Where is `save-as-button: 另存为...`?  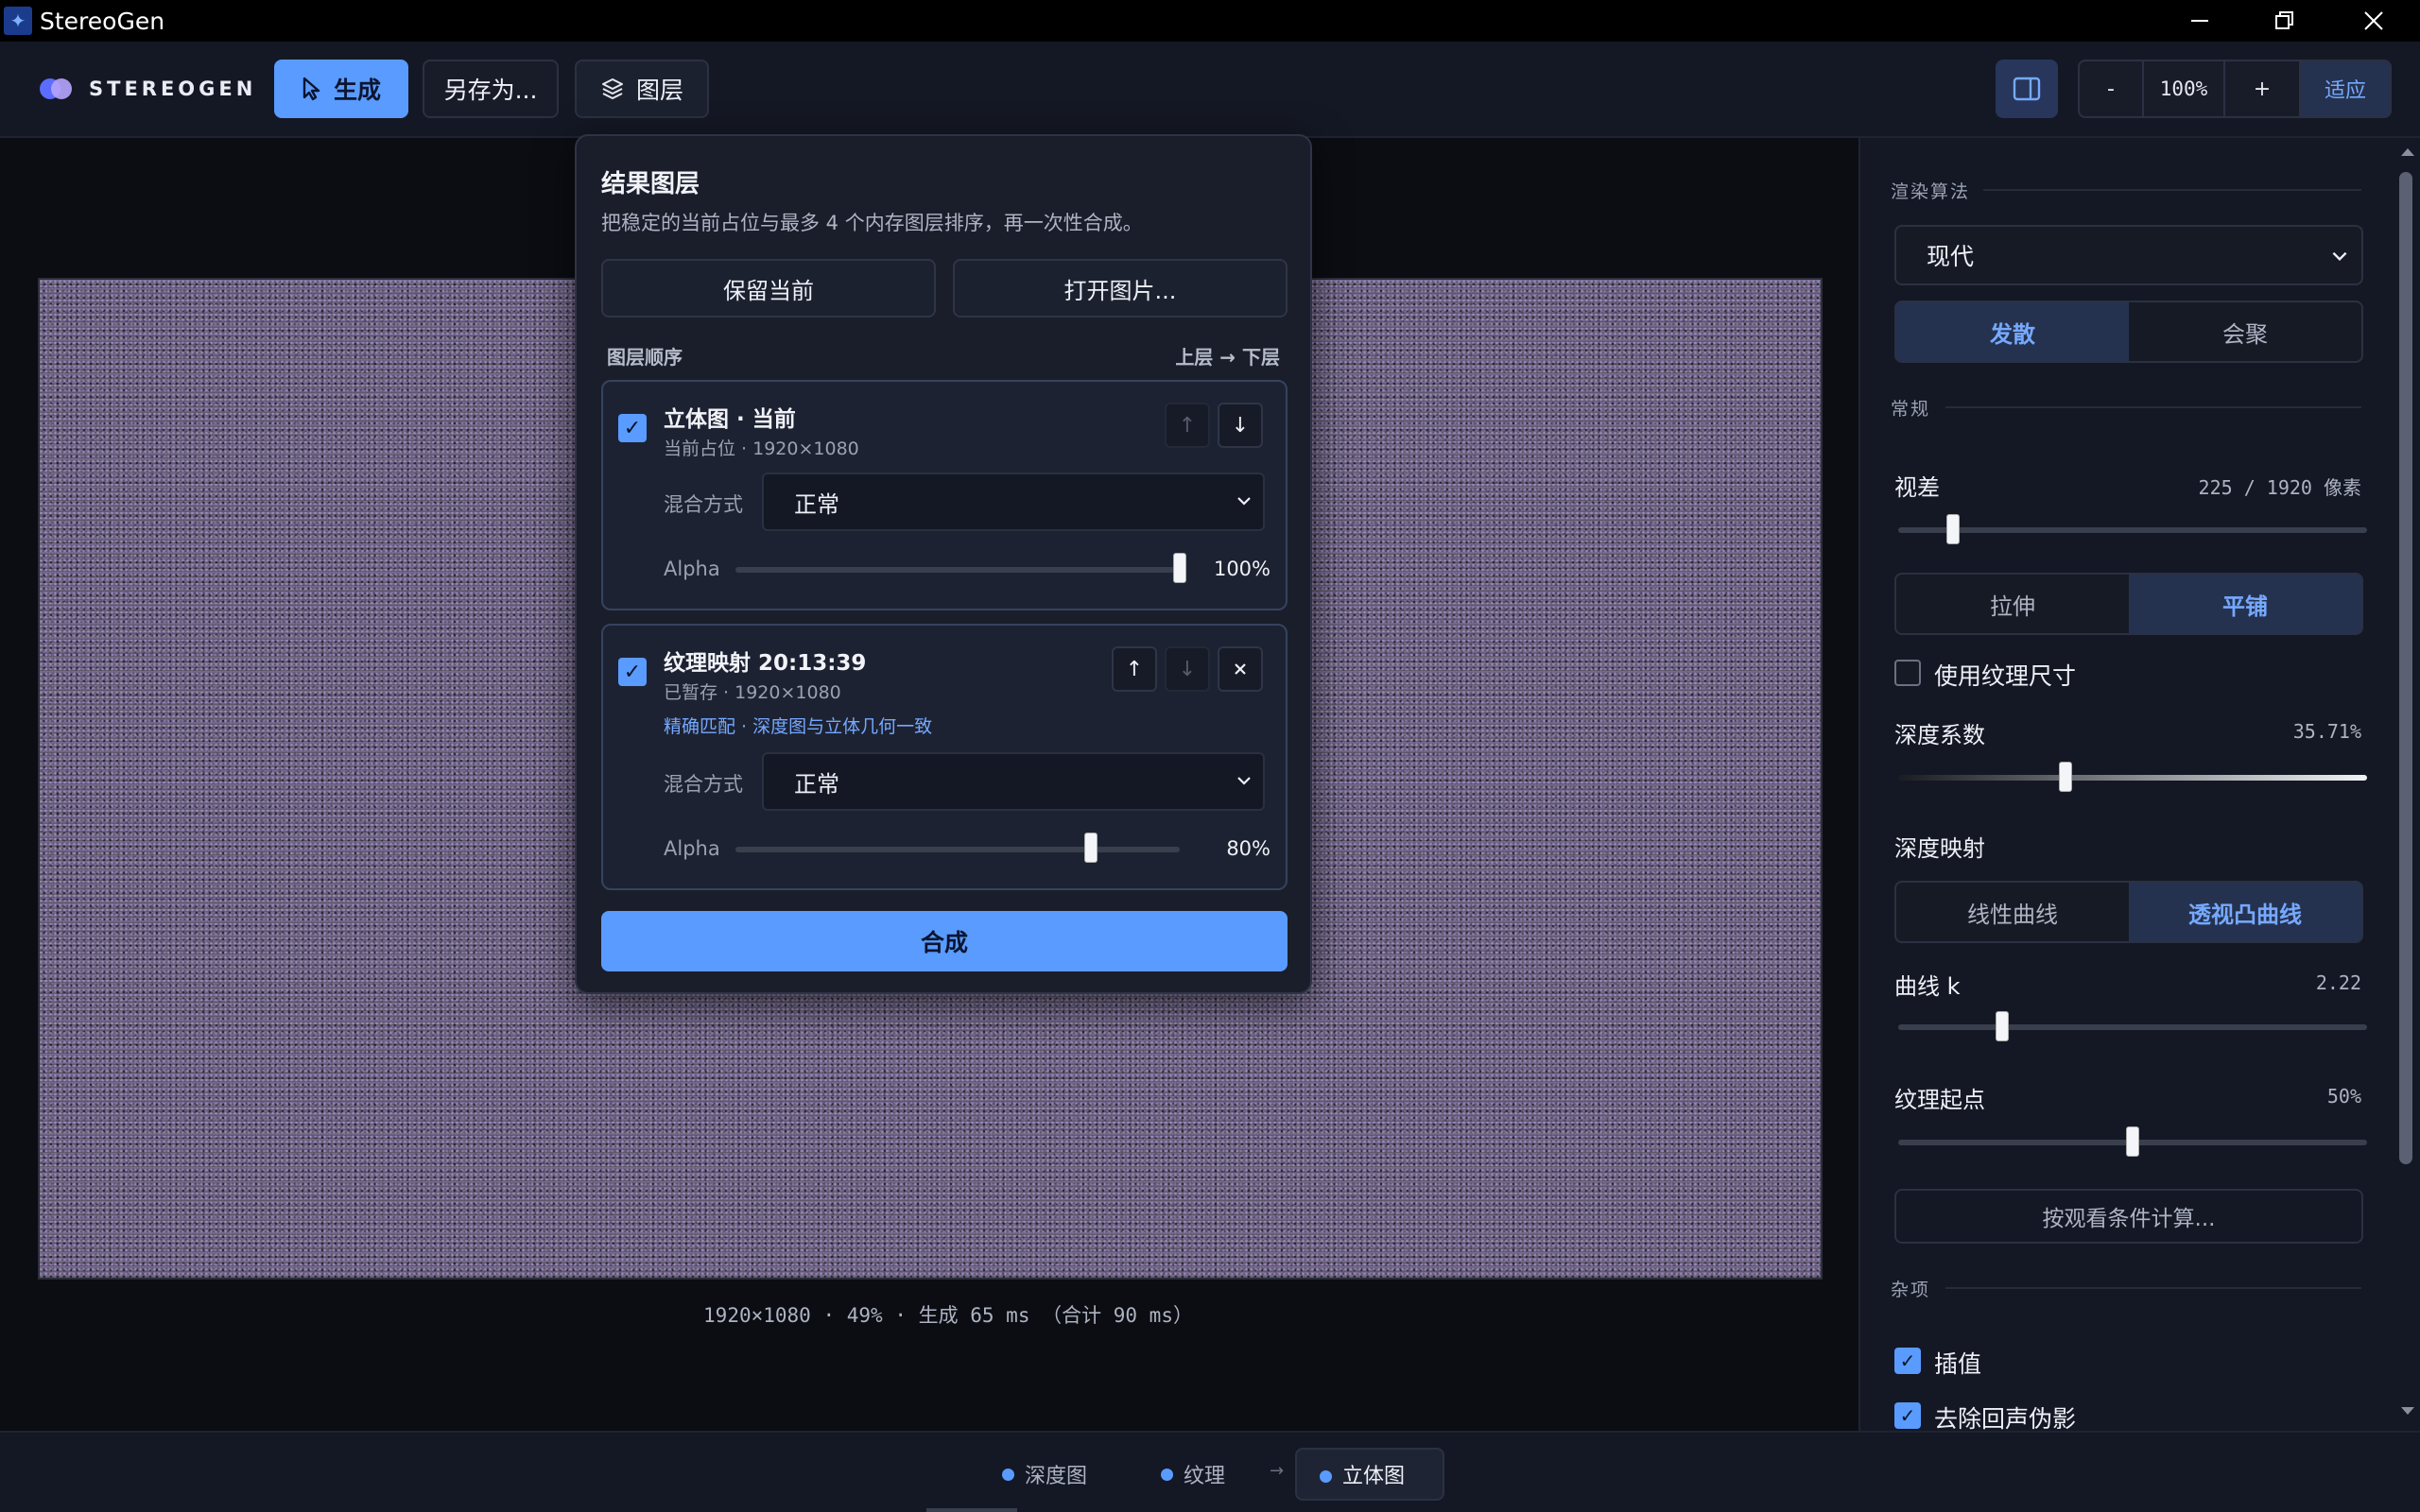
save-as-button: 另存为... is located at coordinates (491, 89).